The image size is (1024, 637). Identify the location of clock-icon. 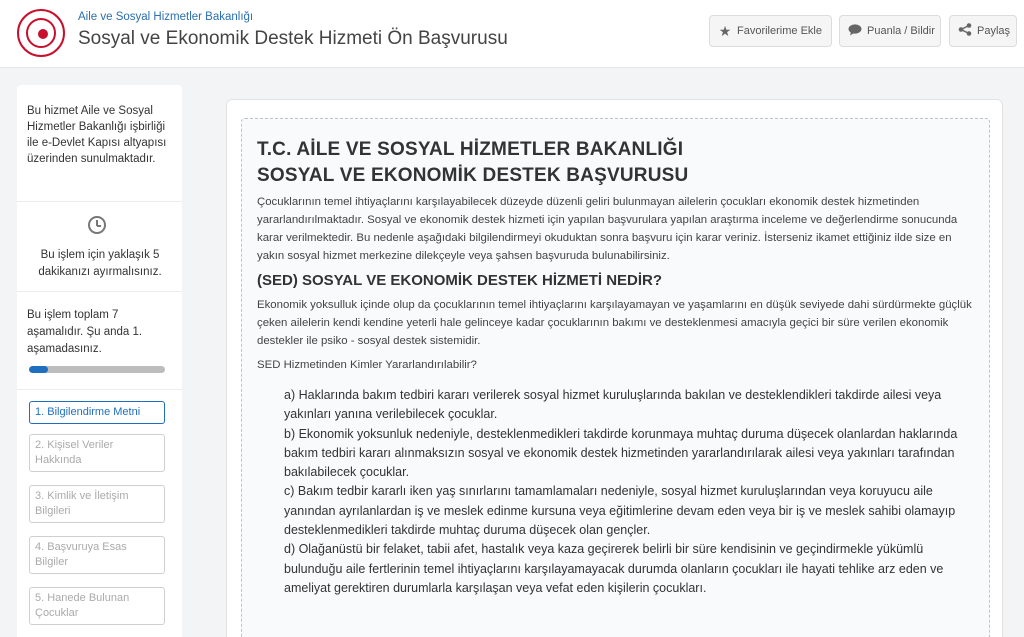
(97, 225).